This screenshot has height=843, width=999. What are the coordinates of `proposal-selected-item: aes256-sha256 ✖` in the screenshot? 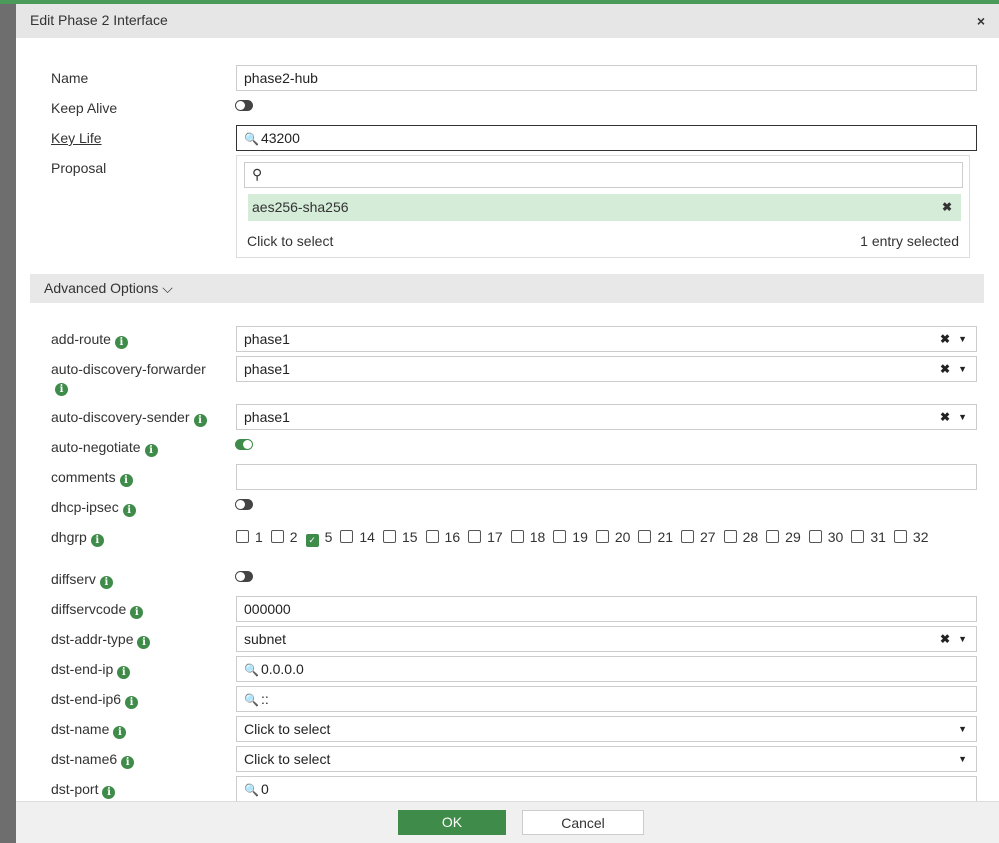 It's located at (604, 207).